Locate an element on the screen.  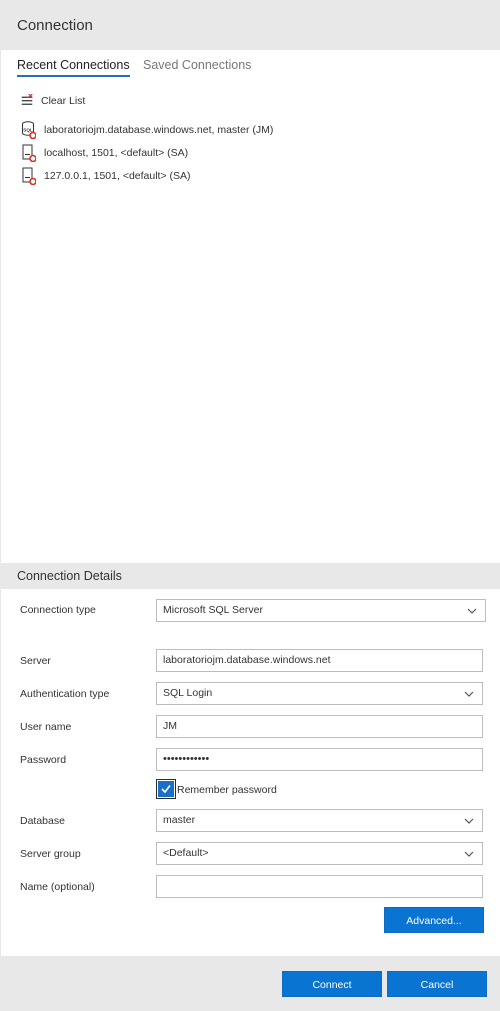
server-group-label: Server group is located at coordinates (50, 854).